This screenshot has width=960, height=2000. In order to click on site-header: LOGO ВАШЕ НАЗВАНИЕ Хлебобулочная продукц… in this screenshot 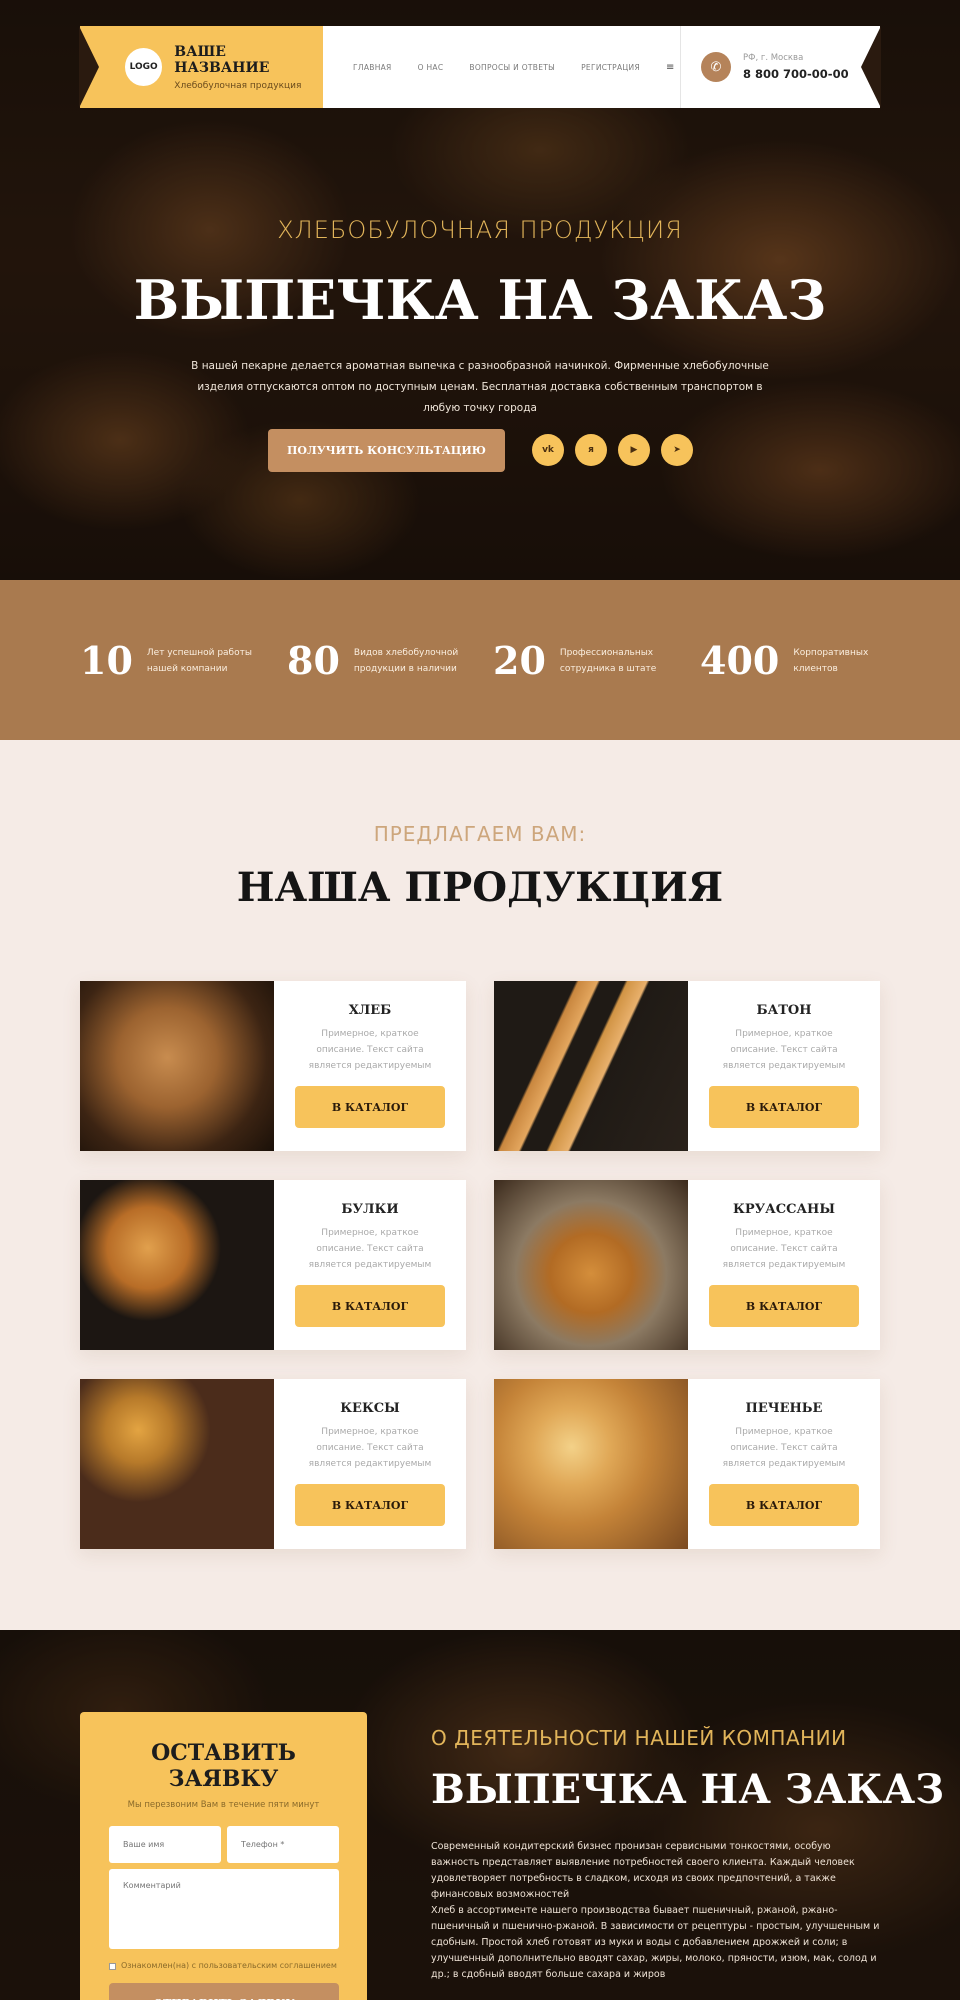, I will do `click(480, 67)`.